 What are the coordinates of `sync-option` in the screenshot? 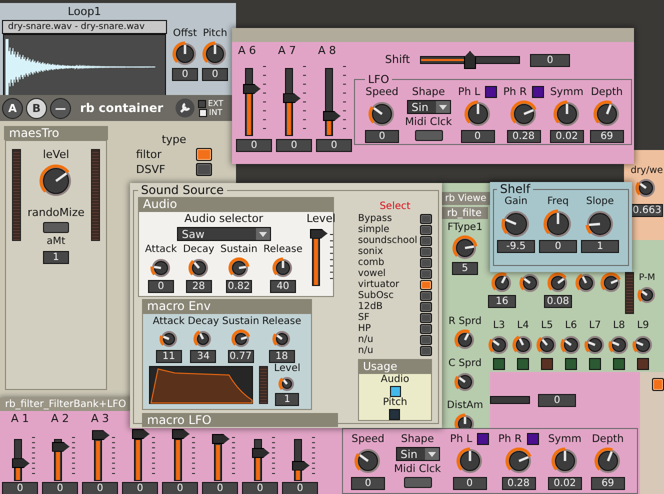 It's located at (203, 112).